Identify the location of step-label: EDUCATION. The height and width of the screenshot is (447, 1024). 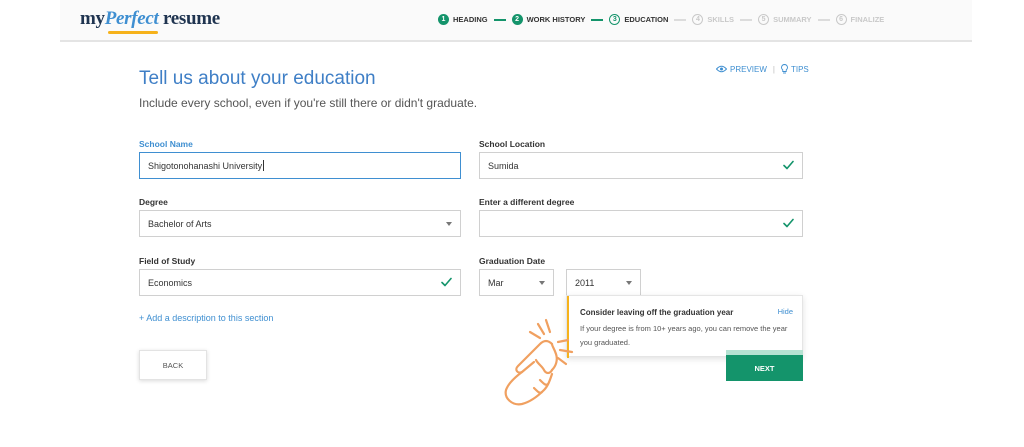
(646, 19).